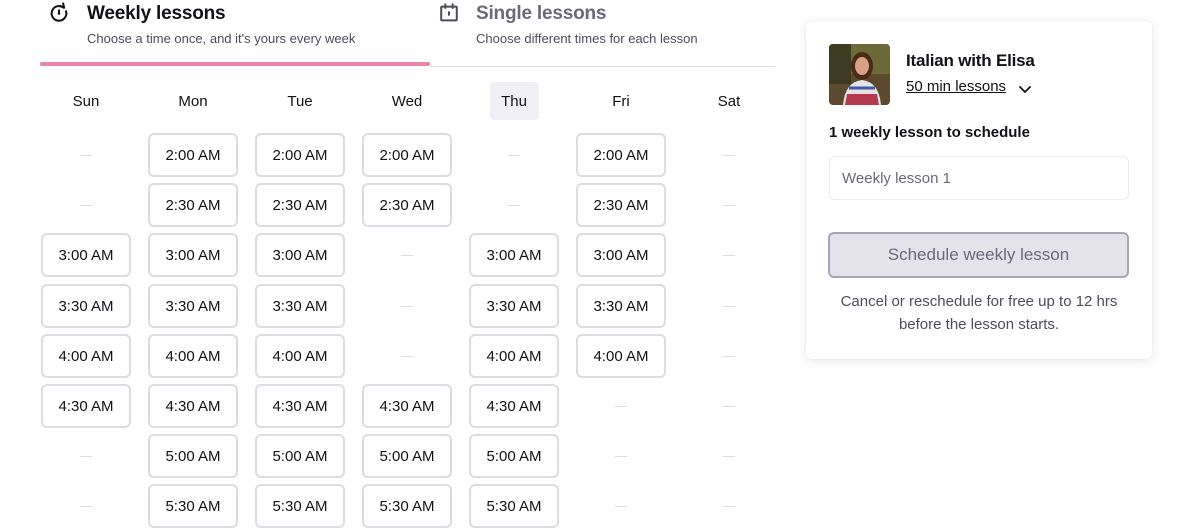 The width and height of the screenshot is (1200, 528). Describe the element at coordinates (621, 101) in the screenshot. I see `day-header-fri: Fri` at that location.